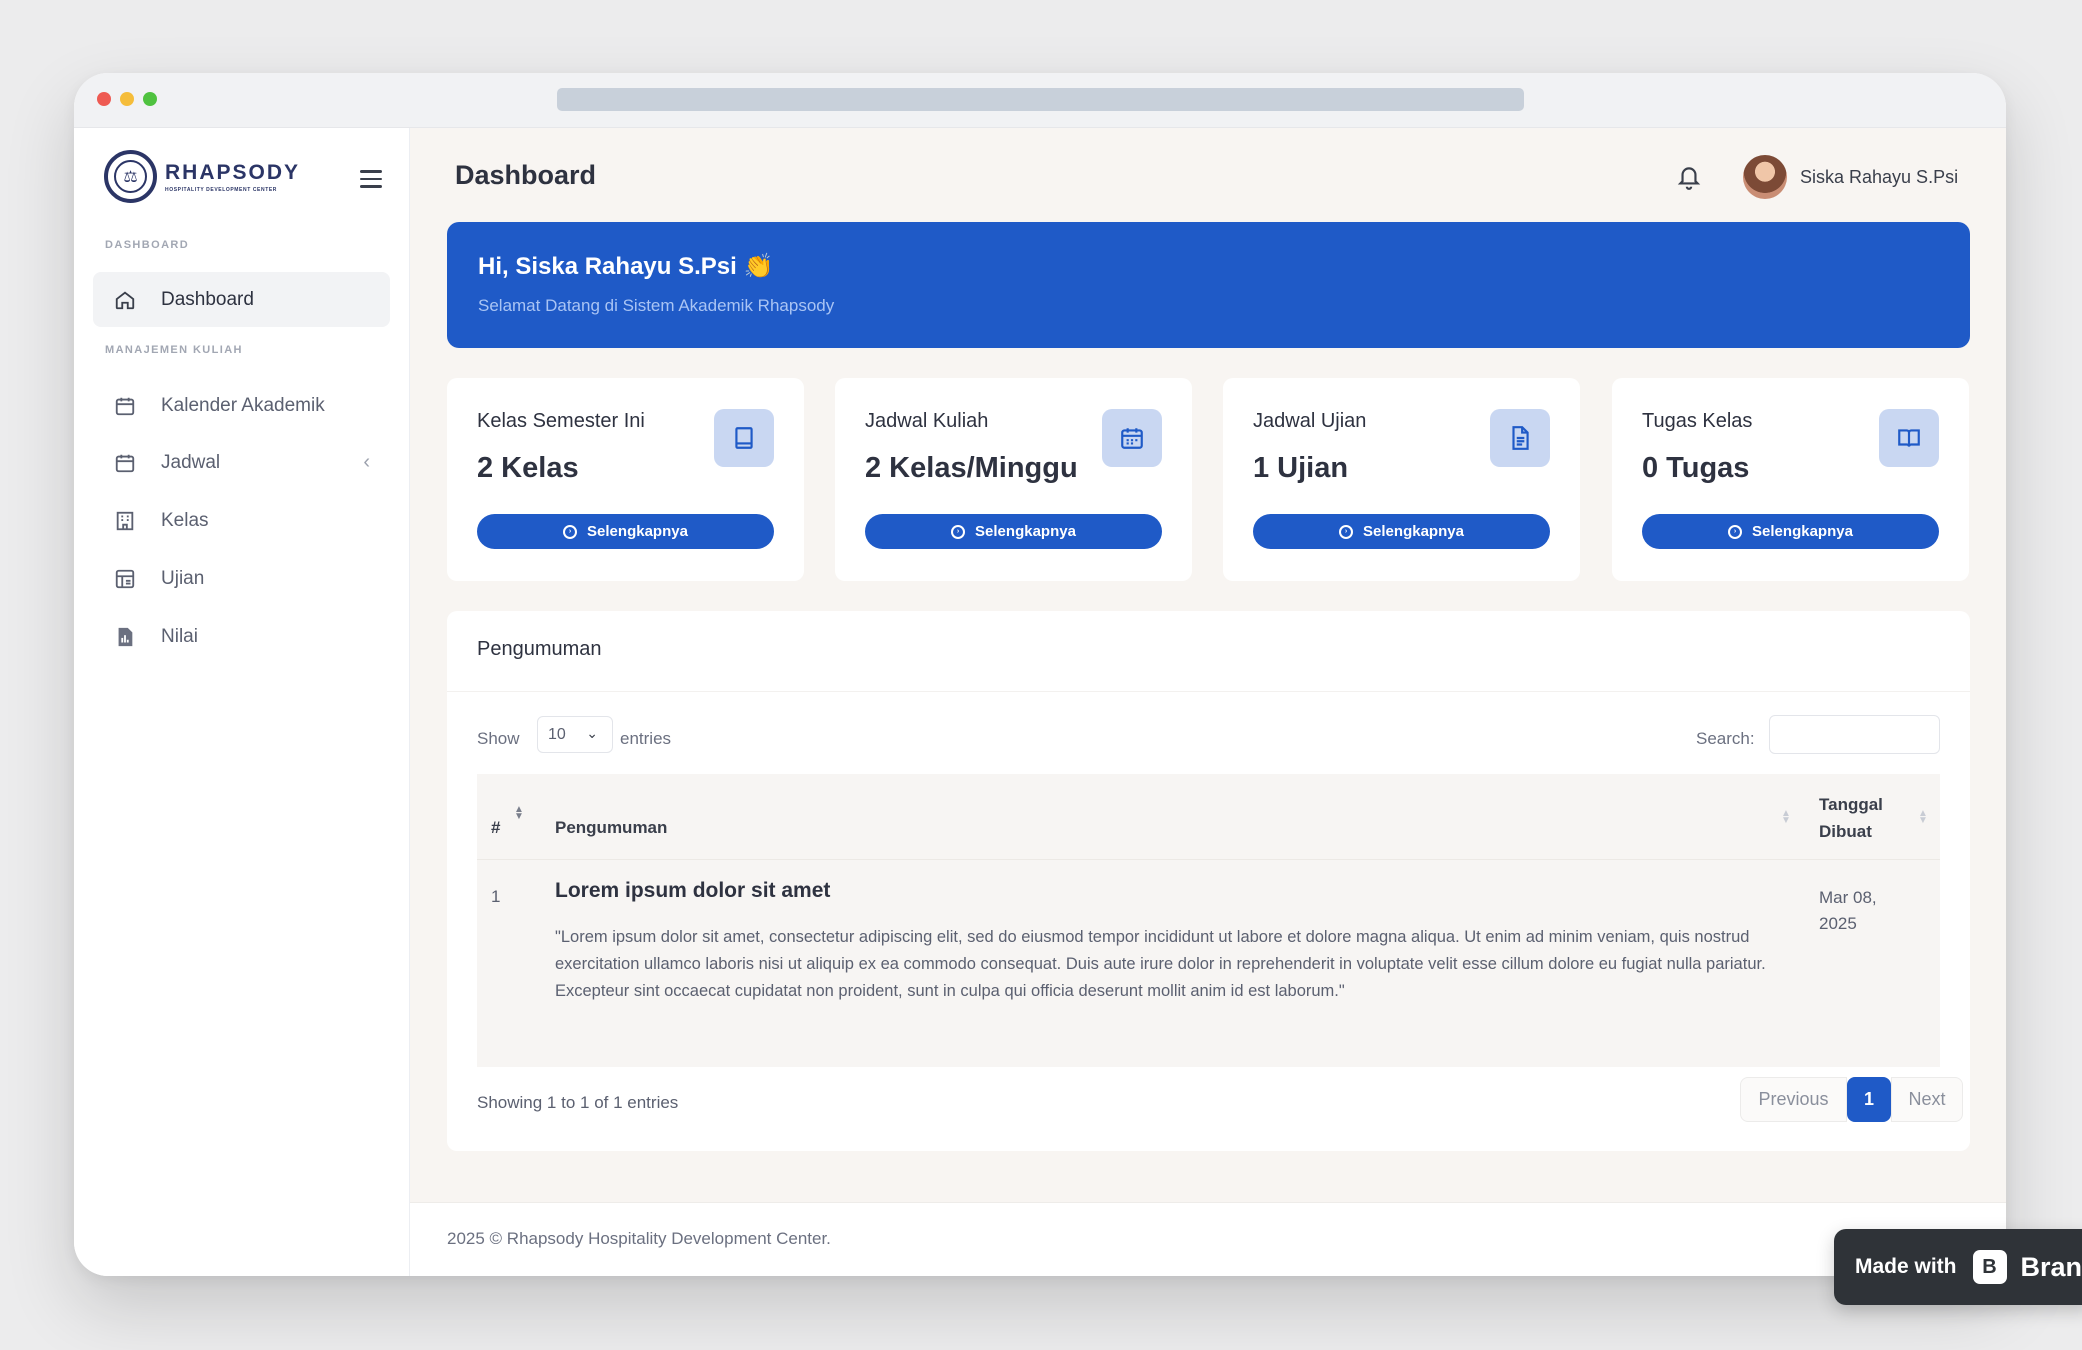  What do you see at coordinates (1310, 421) in the screenshot?
I see `card-label: Jadwal Ujian` at bounding box center [1310, 421].